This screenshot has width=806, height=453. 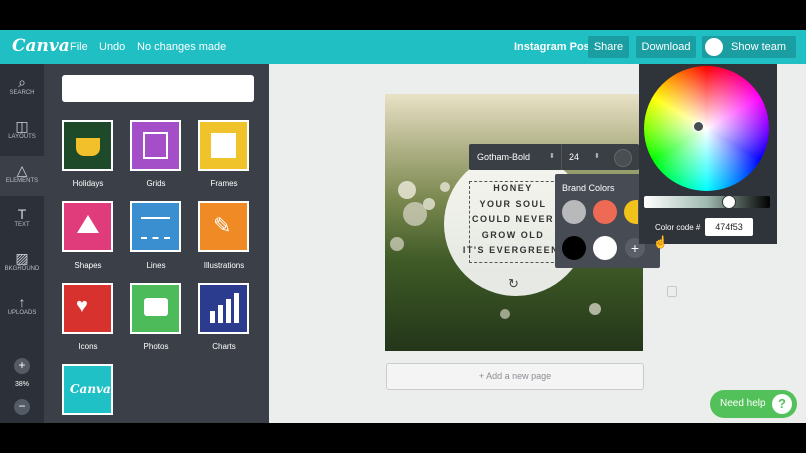 I want to click on font-size-arrow-icon: ⬍, so click(x=597, y=156).